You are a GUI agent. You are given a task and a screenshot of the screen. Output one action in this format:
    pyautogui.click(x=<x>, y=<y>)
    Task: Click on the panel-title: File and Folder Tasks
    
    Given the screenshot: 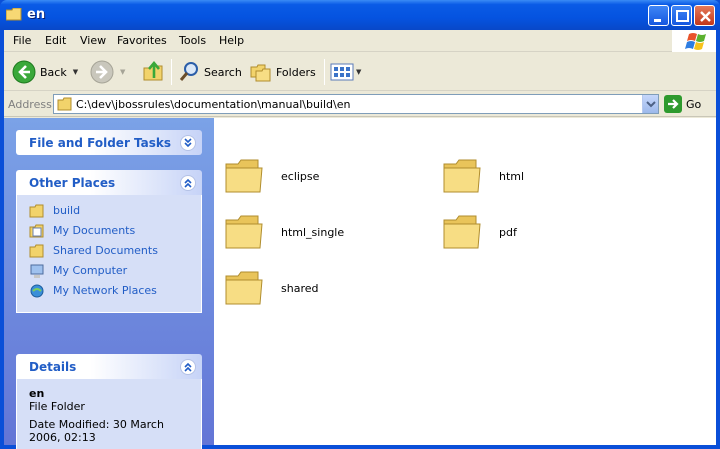 What is the action you would take?
    pyautogui.click(x=100, y=143)
    